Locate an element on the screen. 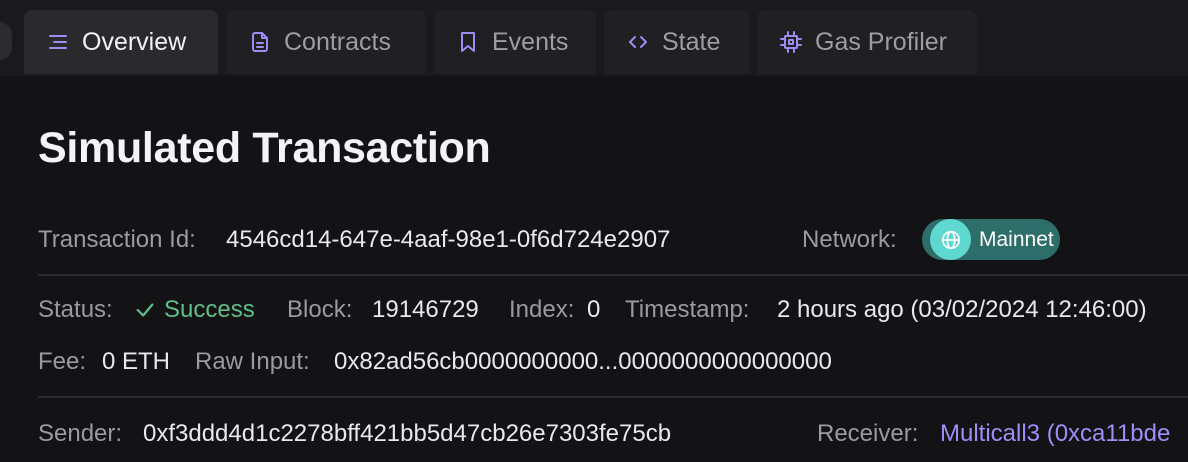  tab-label: Events is located at coordinates (530, 41).